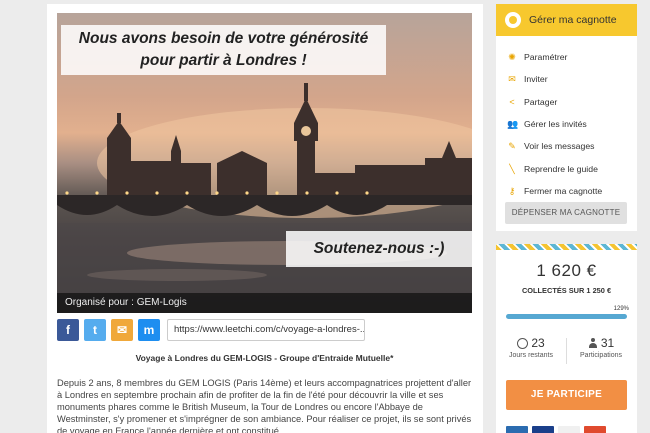 The image size is (650, 433). I want to click on manage-pot-header: Gérer ma cagnotte, so click(566, 20).